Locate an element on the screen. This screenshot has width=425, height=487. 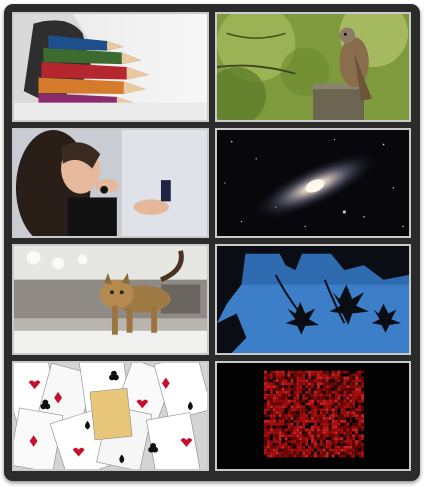
woman-with-mirror-image is located at coordinates (110, 183).